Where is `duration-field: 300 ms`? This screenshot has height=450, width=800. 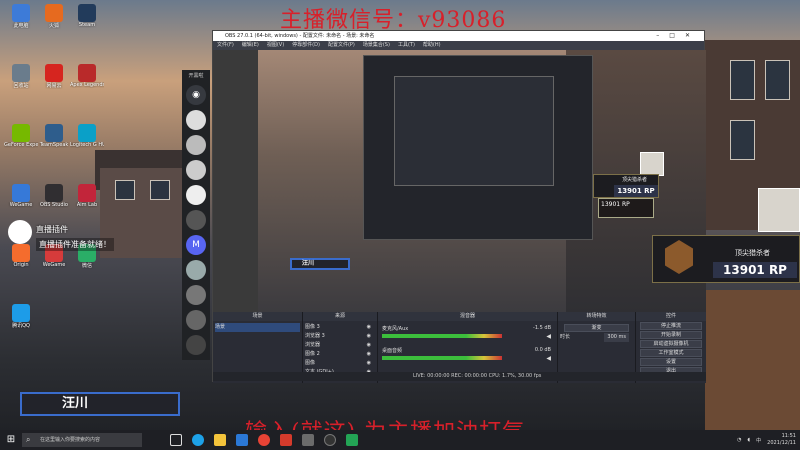
duration-field: 300 ms is located at coordinates (616, 337).